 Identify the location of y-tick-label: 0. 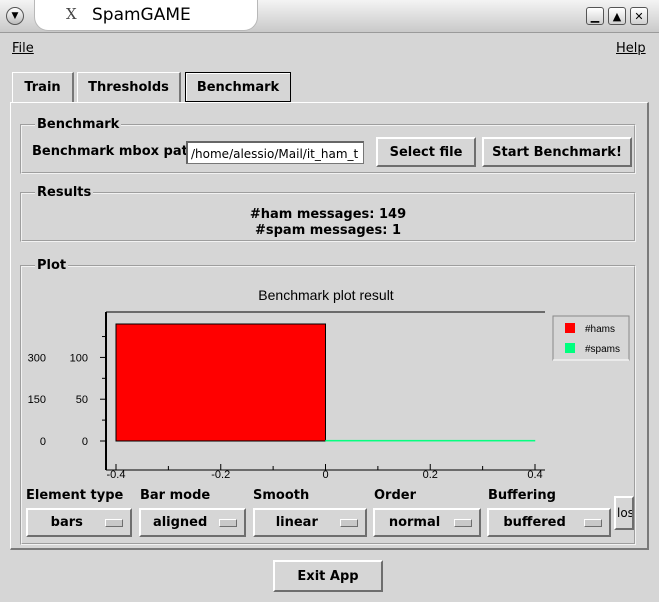
(85, 442).